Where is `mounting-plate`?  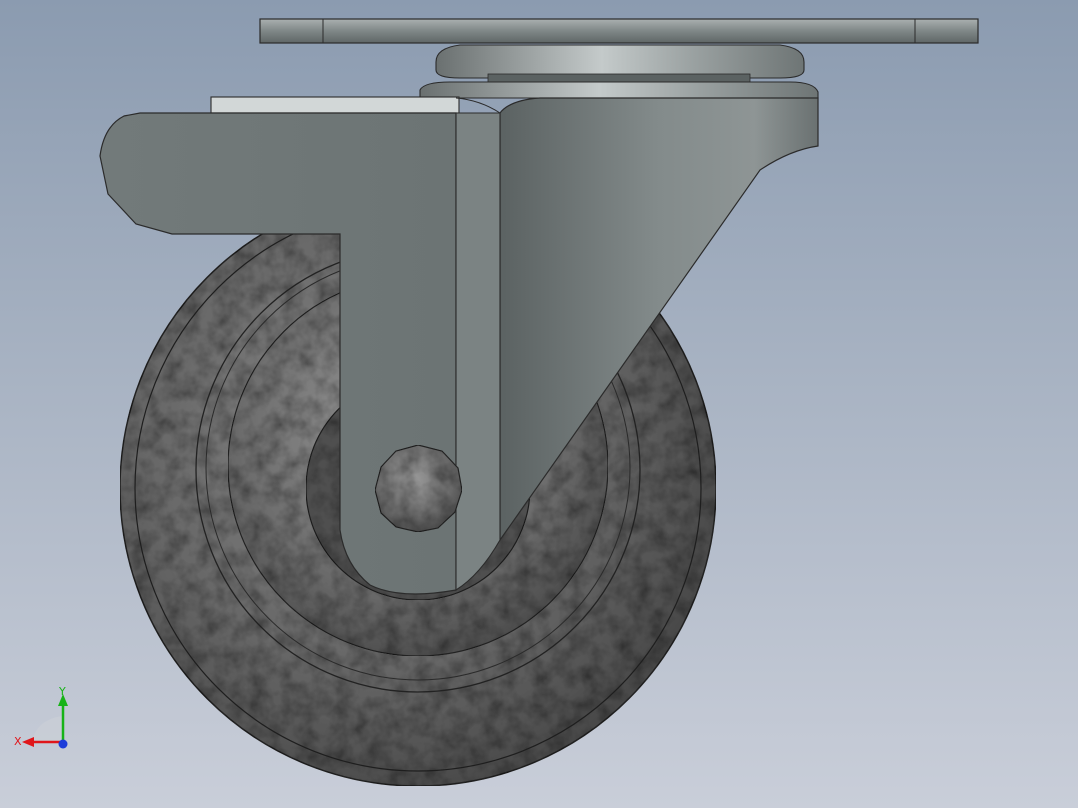
mounting-plate is located at coordinates (619, 31).